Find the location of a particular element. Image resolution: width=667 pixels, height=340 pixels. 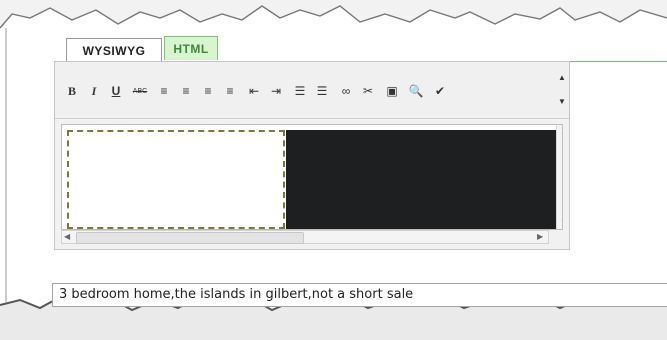

indent-icon: ⇥ is located at coordinates (276, 91).